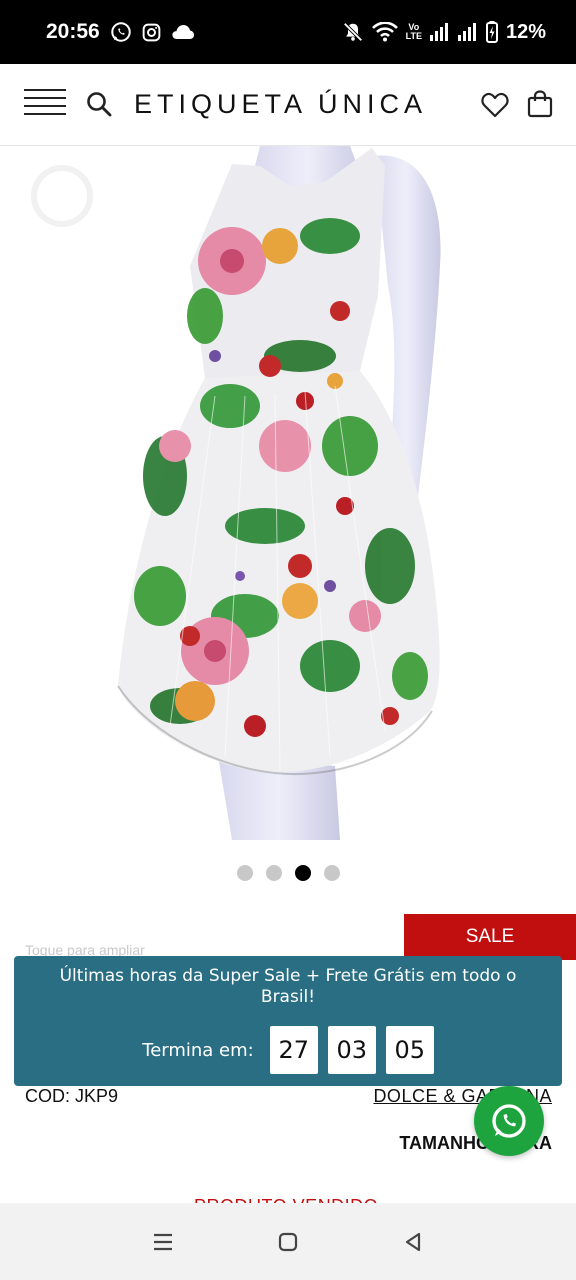 Image resolution: width=576 pixels, height=1280 pixels. I want to click on volte-indicator: Vo LTE, so click(414, 32).